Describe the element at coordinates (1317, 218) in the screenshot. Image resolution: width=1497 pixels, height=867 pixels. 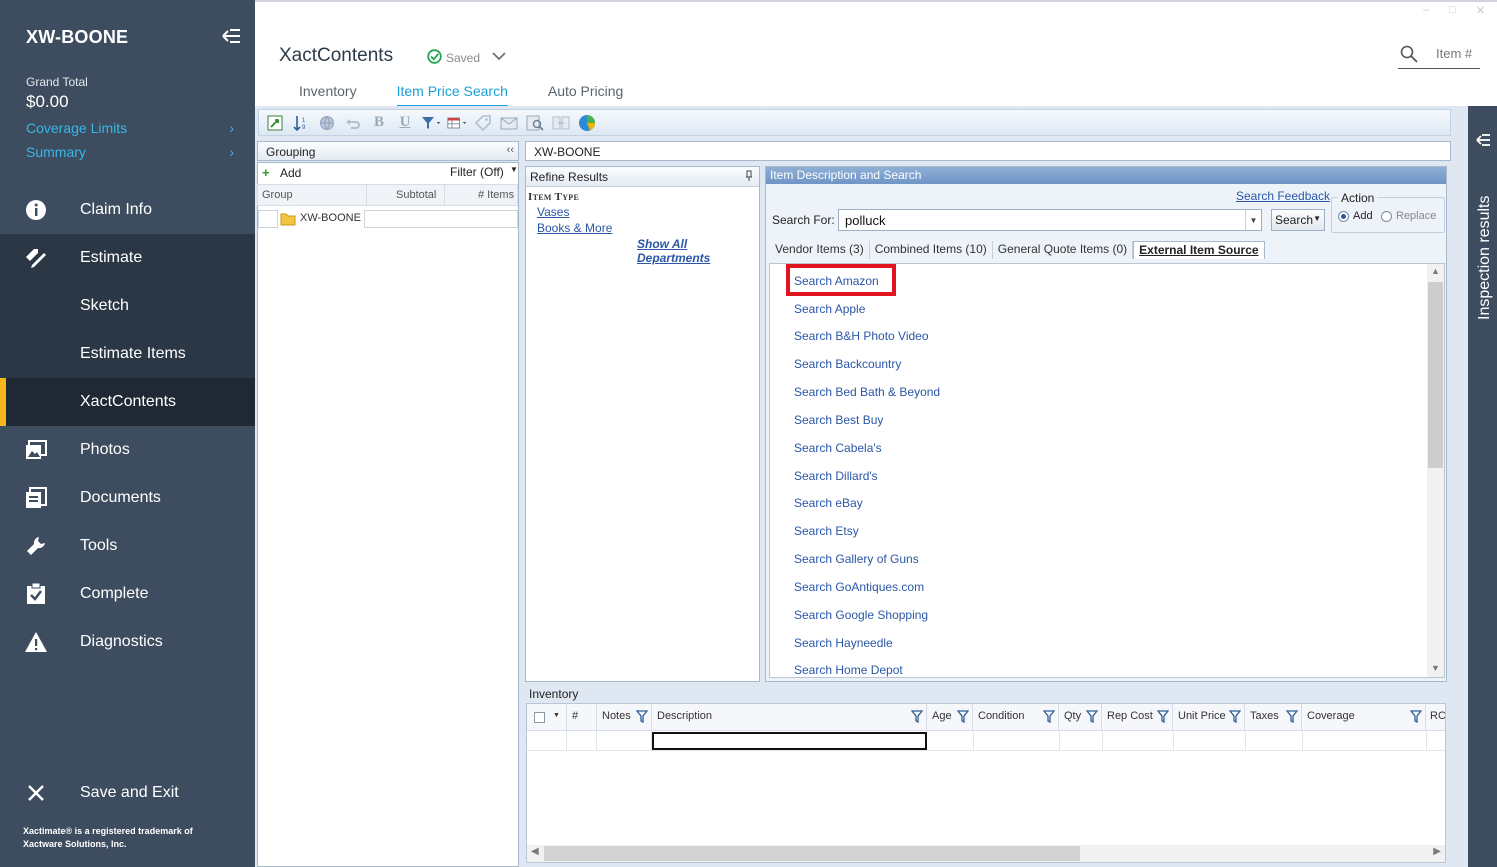
I see `search-options-dropdown-icon: ▼` at that location.